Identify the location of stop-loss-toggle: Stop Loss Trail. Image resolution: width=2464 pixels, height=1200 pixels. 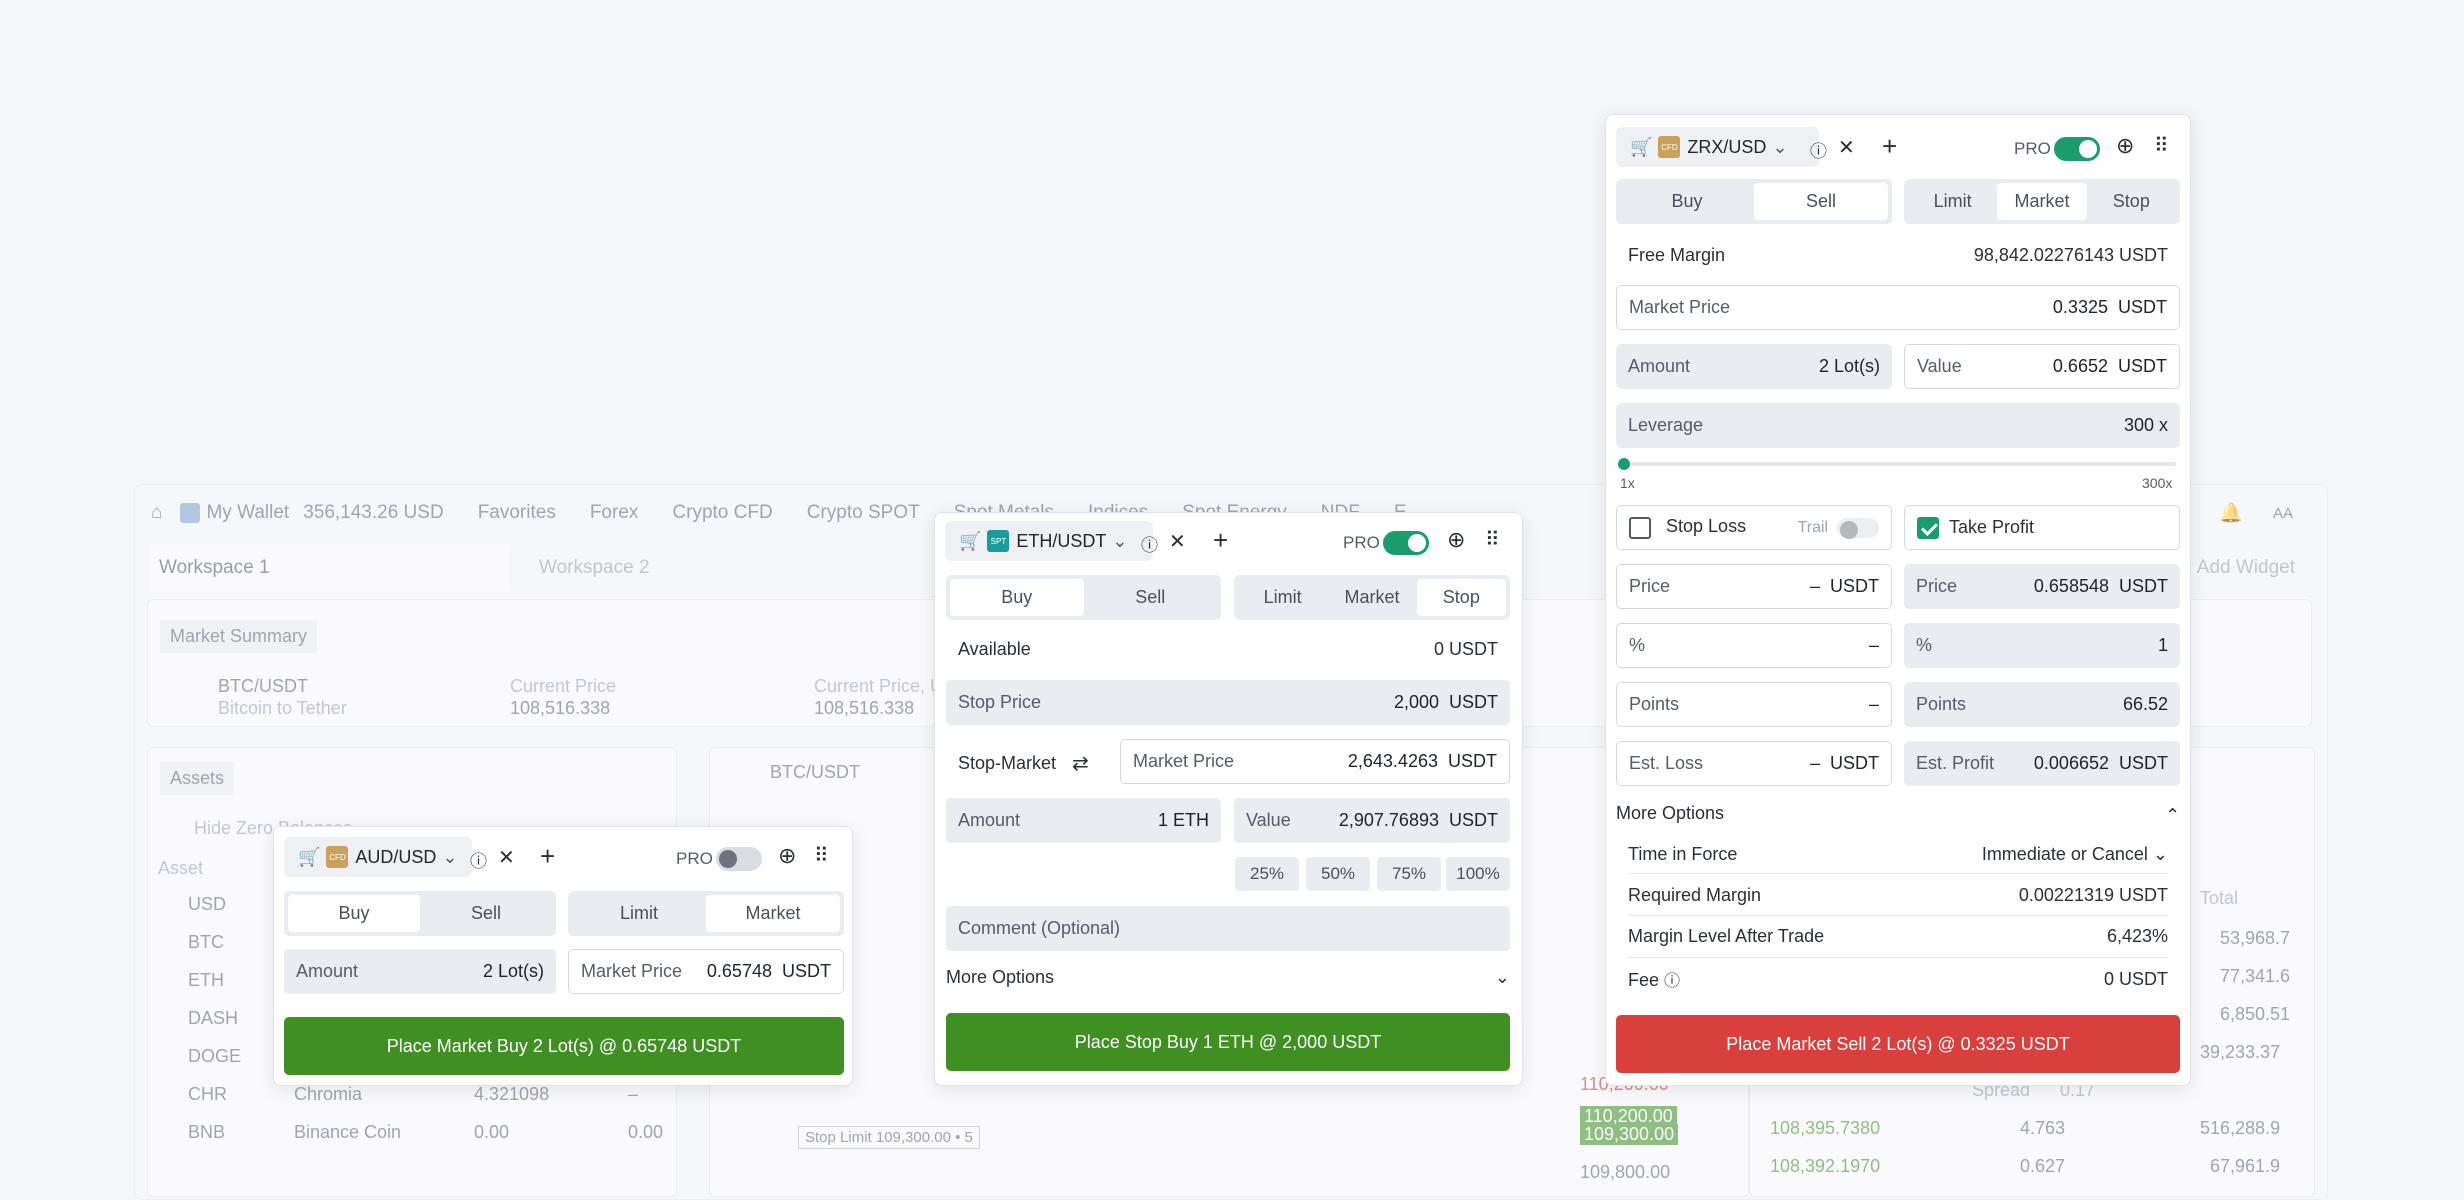
(1754, 527).